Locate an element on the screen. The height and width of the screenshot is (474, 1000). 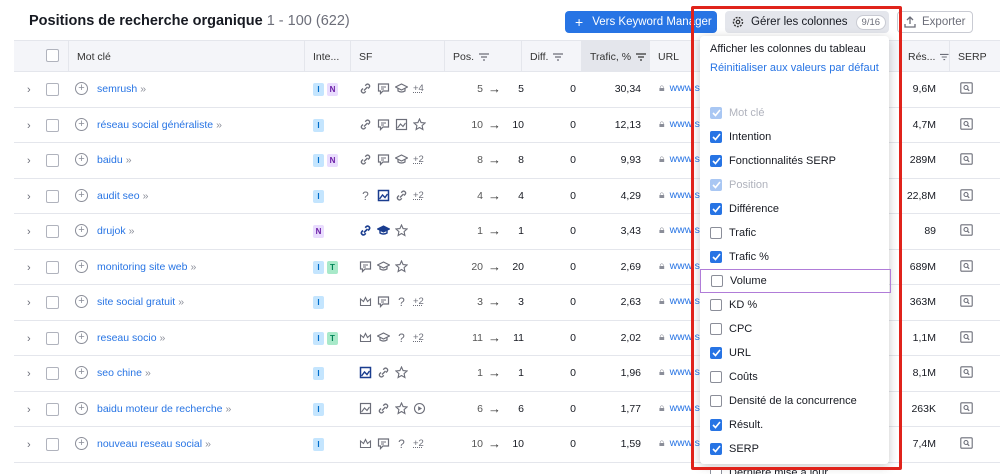
keyword-link: drujok» is located at coordinates (115, 231).